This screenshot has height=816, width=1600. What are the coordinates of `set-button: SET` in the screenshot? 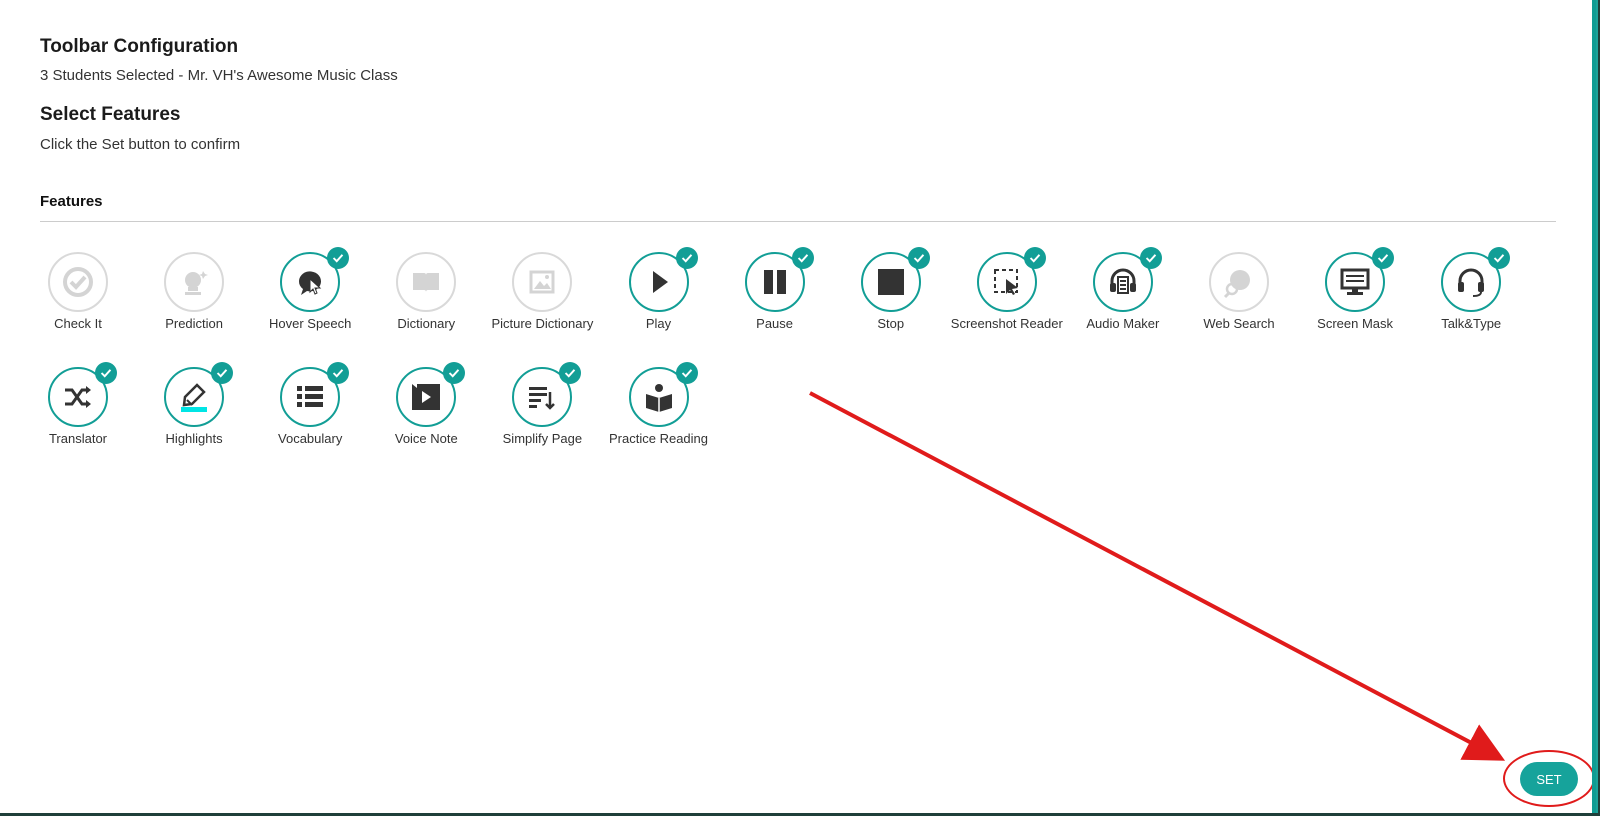 It's located at (1549, 779).